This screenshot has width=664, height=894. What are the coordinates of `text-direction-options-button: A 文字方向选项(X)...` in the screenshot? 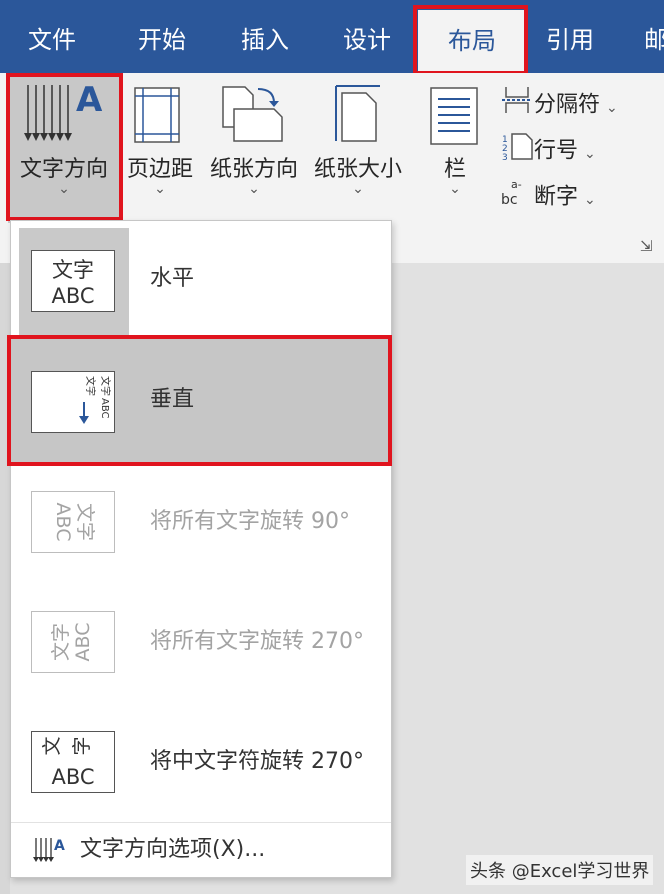 It's located at (201, 851).